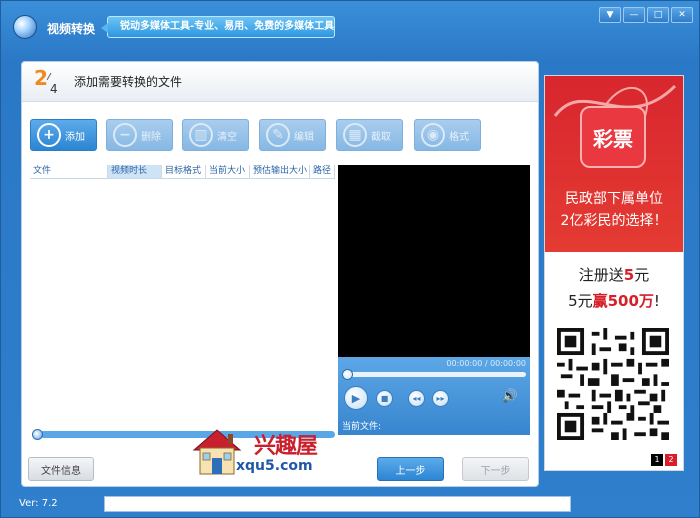  Describe the element at coordinates (25, 27) in the screenshot. I see `app-logo-icon` at that location.